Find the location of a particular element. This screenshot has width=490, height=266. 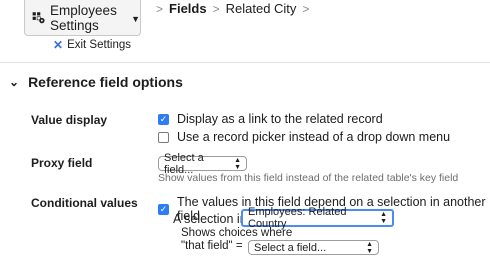

breadcrumb-item-related-city: Related City is located at coordinates (261, 8).